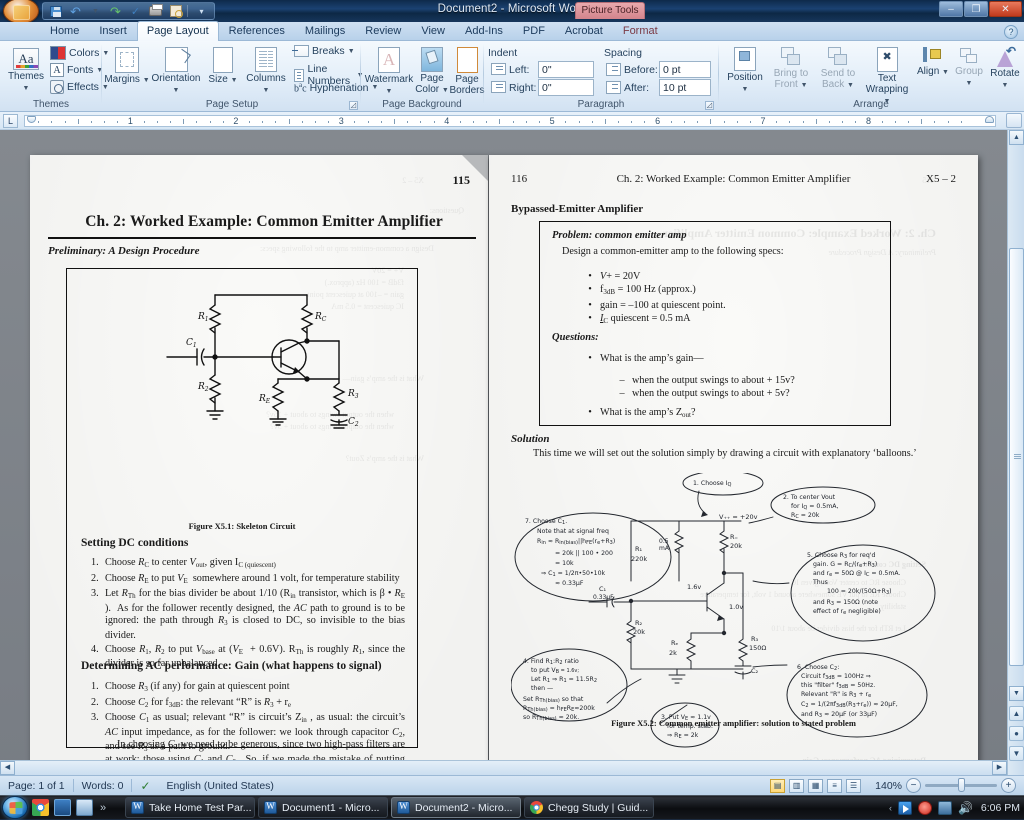 This screenshot has width=1024, height=820. What do you see at coordinates (755, 639) in the screenshot?
I see `svg-text: R₃` at bounding box center [755, 639].